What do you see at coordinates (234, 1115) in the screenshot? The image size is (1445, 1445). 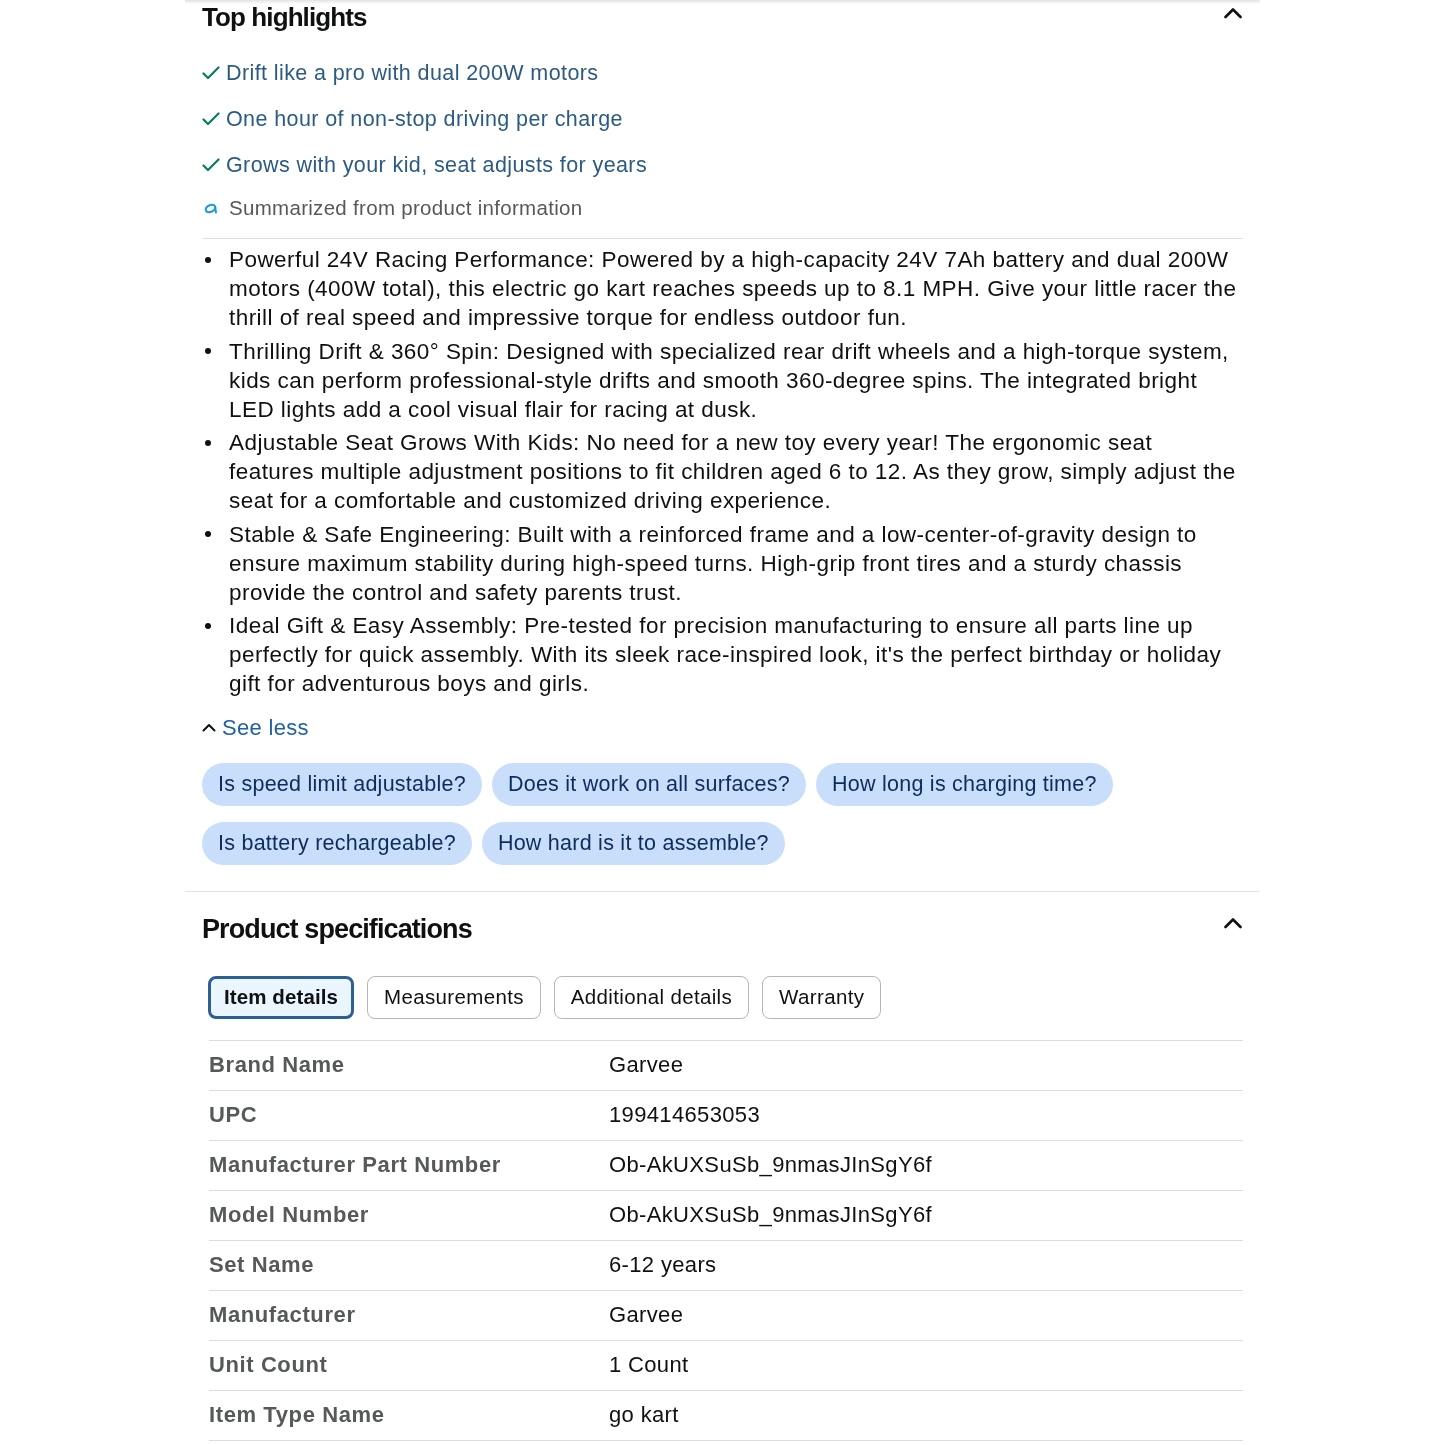 I see `spec-label: UPC` at bounding box center [234, 1115].